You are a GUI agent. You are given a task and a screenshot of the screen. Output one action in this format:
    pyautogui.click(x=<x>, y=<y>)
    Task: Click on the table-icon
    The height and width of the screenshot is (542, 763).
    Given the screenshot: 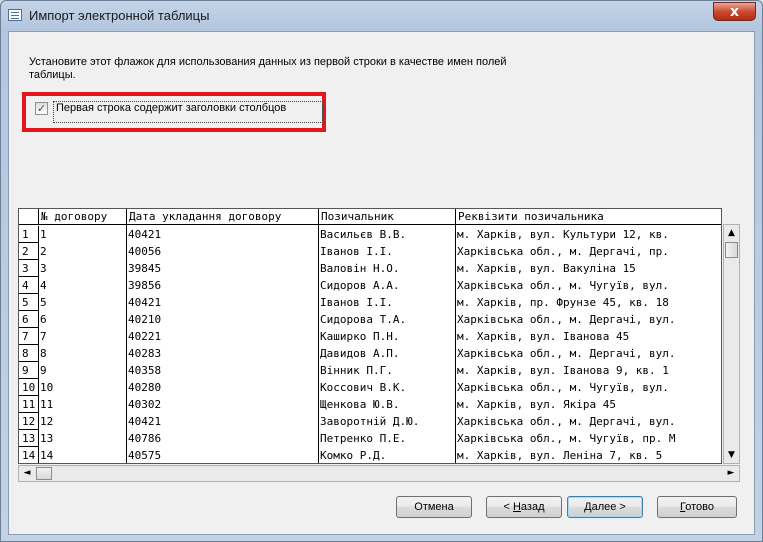 What is the action you would take?
    pyautogui.click(x=15, y=15)
    